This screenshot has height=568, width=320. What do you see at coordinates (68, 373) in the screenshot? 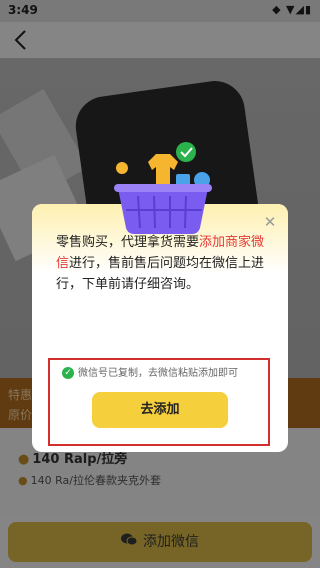
I see `check-icon: ✓` at bounding box center [68, 373].